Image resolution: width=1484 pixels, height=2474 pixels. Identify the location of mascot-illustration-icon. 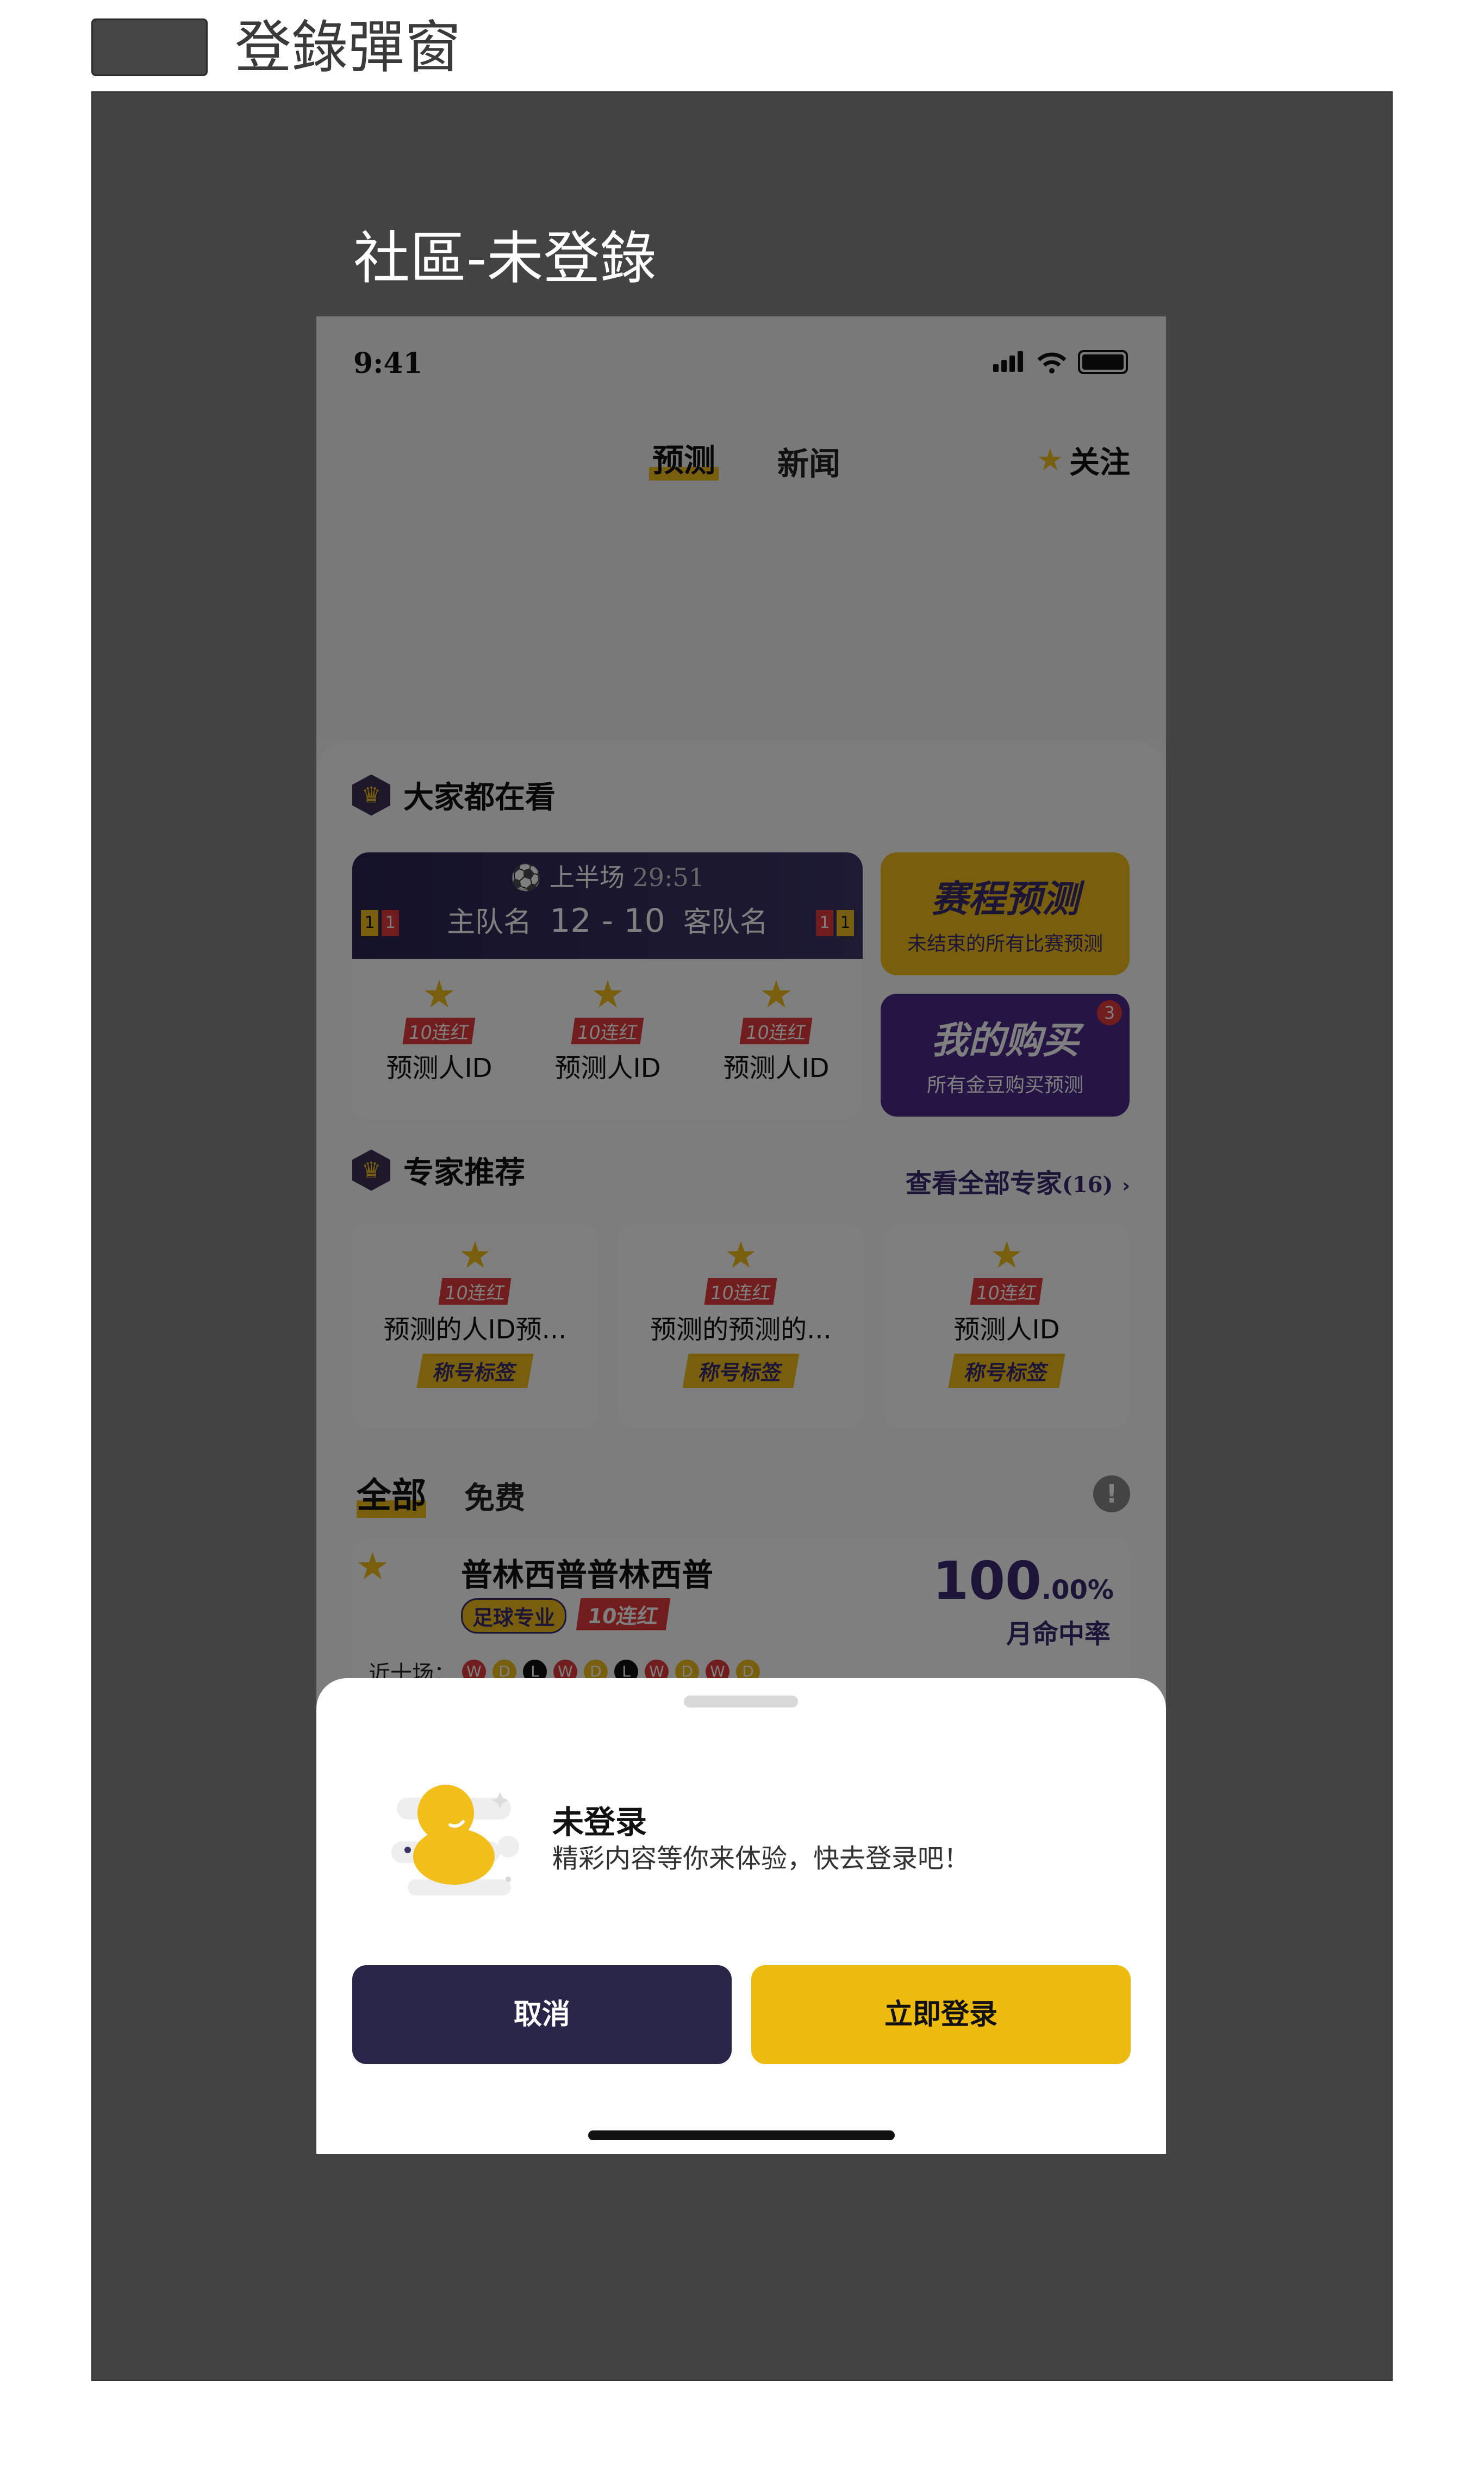
(455, 1840).